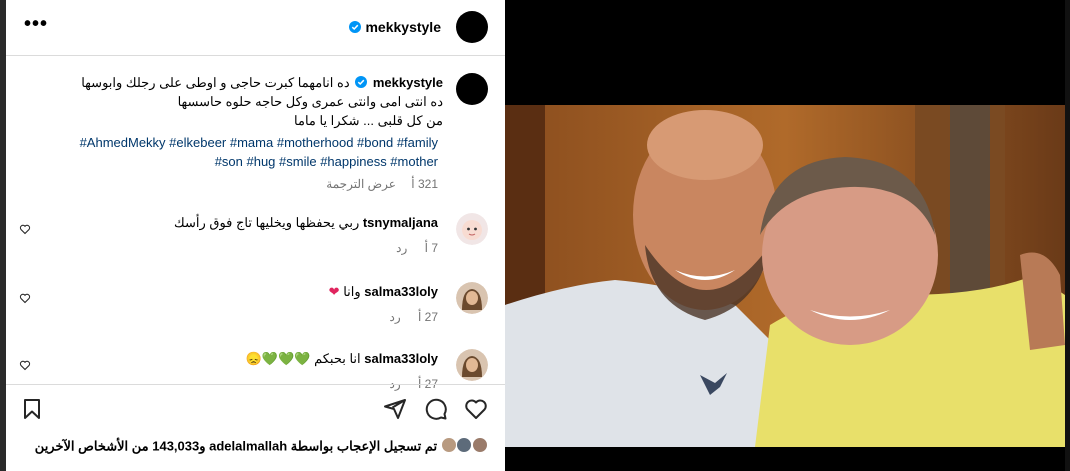 This screenshot has height=471, width=1070. I want to click on share-send-icon, so click(395, 409).